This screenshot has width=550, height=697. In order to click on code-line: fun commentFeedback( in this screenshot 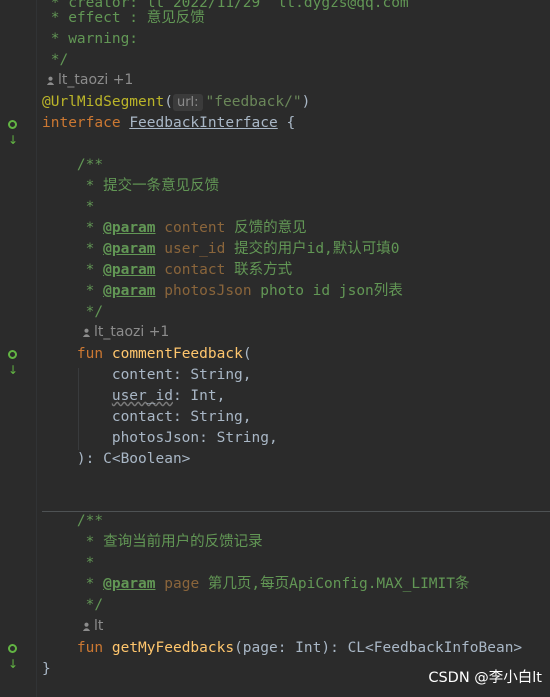, I will do `click(164, 354)`.